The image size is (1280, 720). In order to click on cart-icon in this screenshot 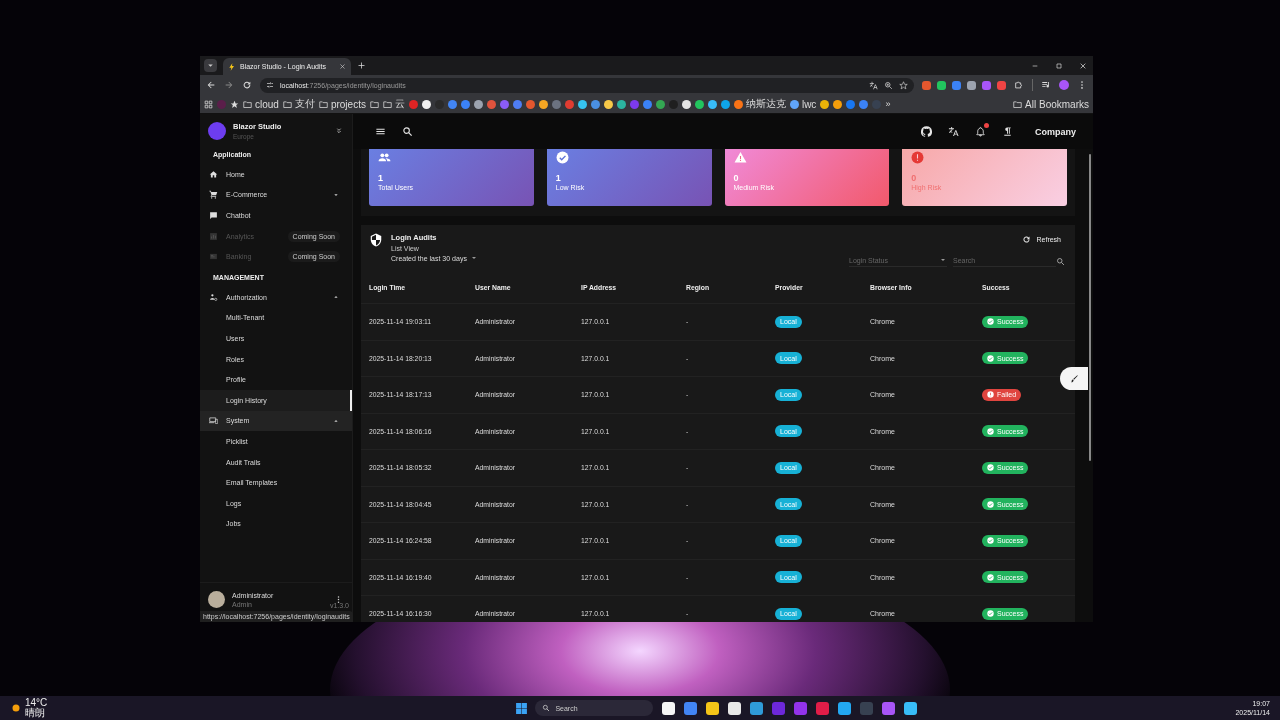, I will do `click(213, 195)`.